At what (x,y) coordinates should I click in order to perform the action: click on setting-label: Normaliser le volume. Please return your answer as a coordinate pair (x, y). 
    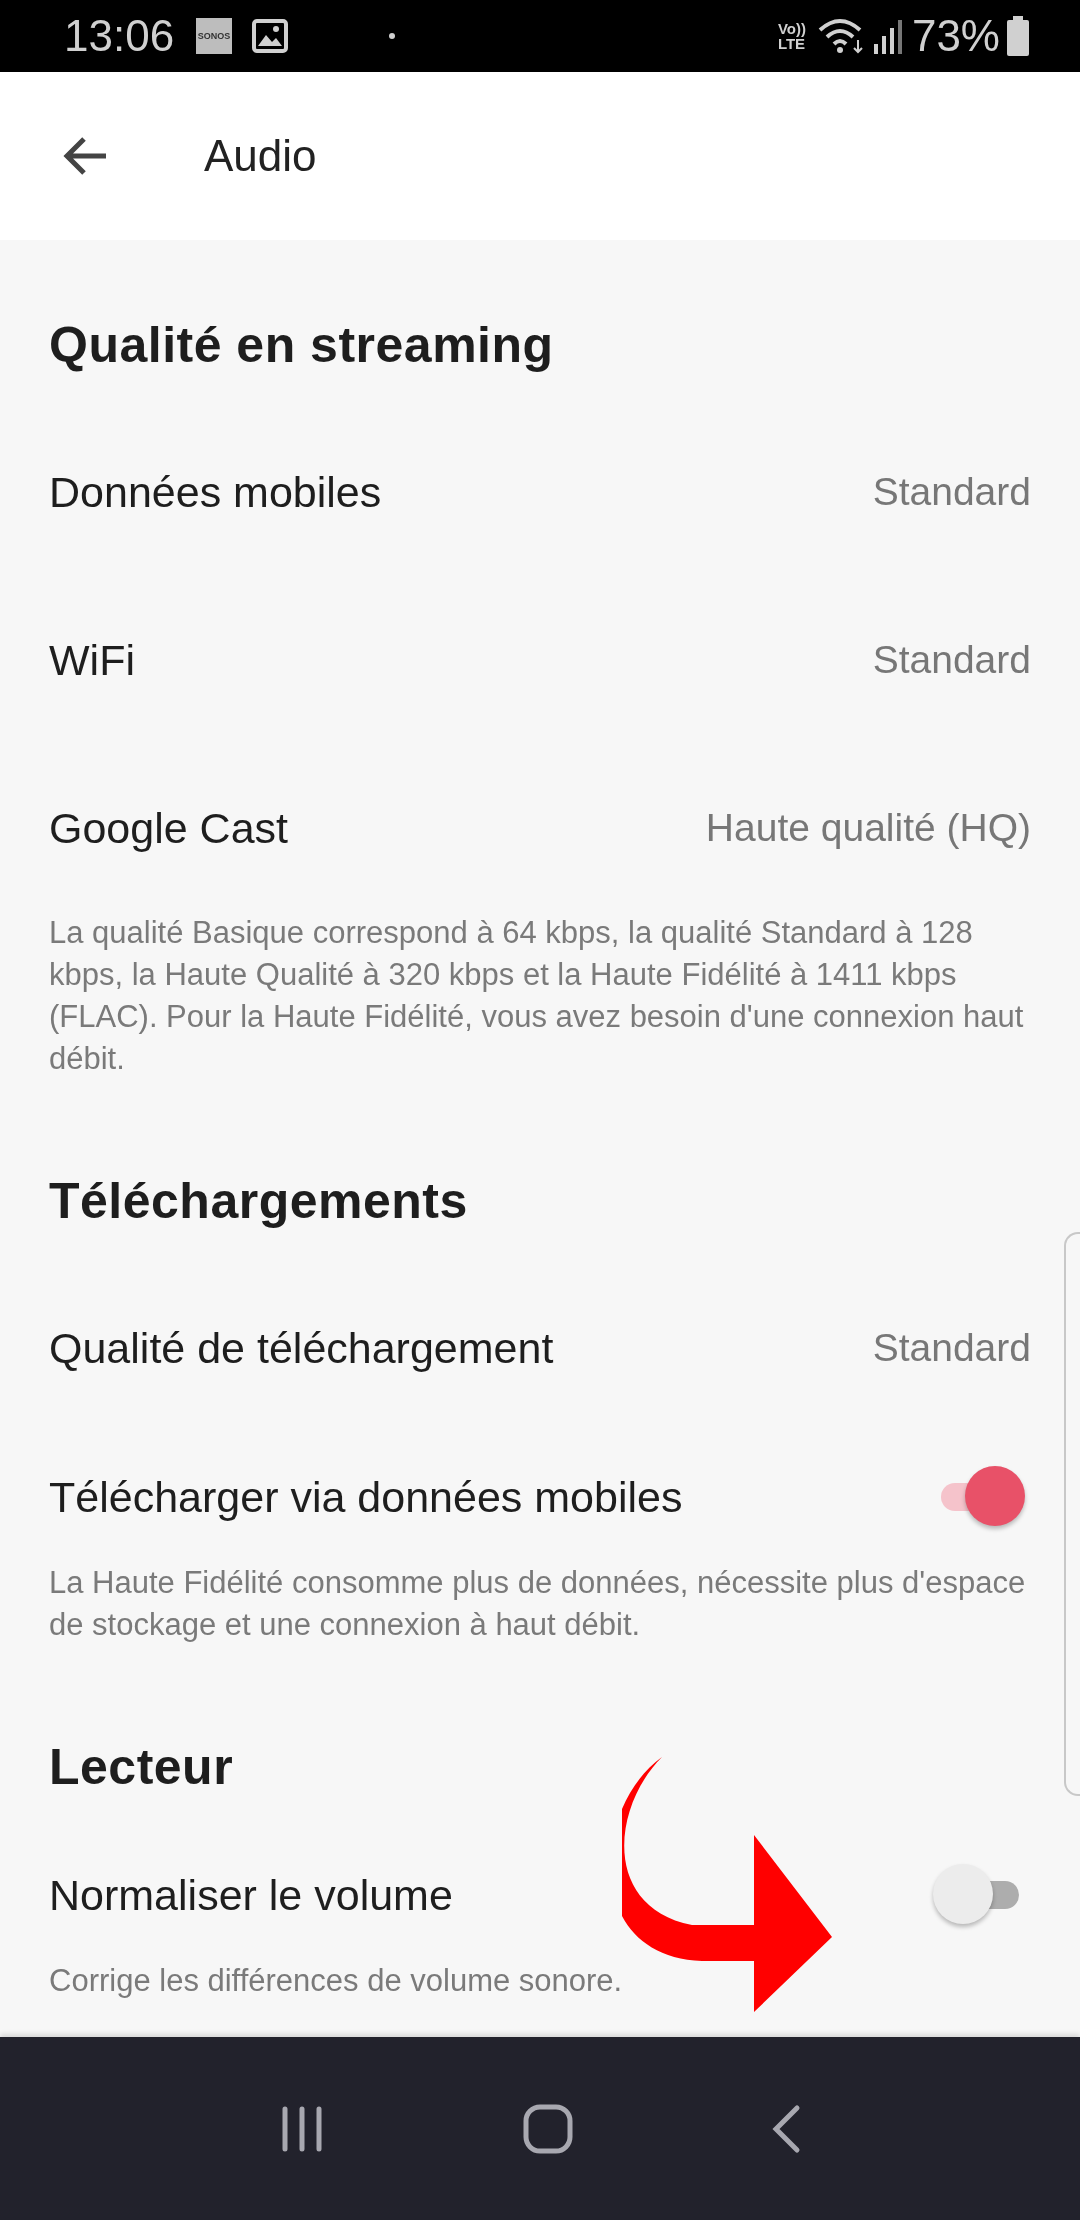
    Looking at the image, I should click on (251, 1895).